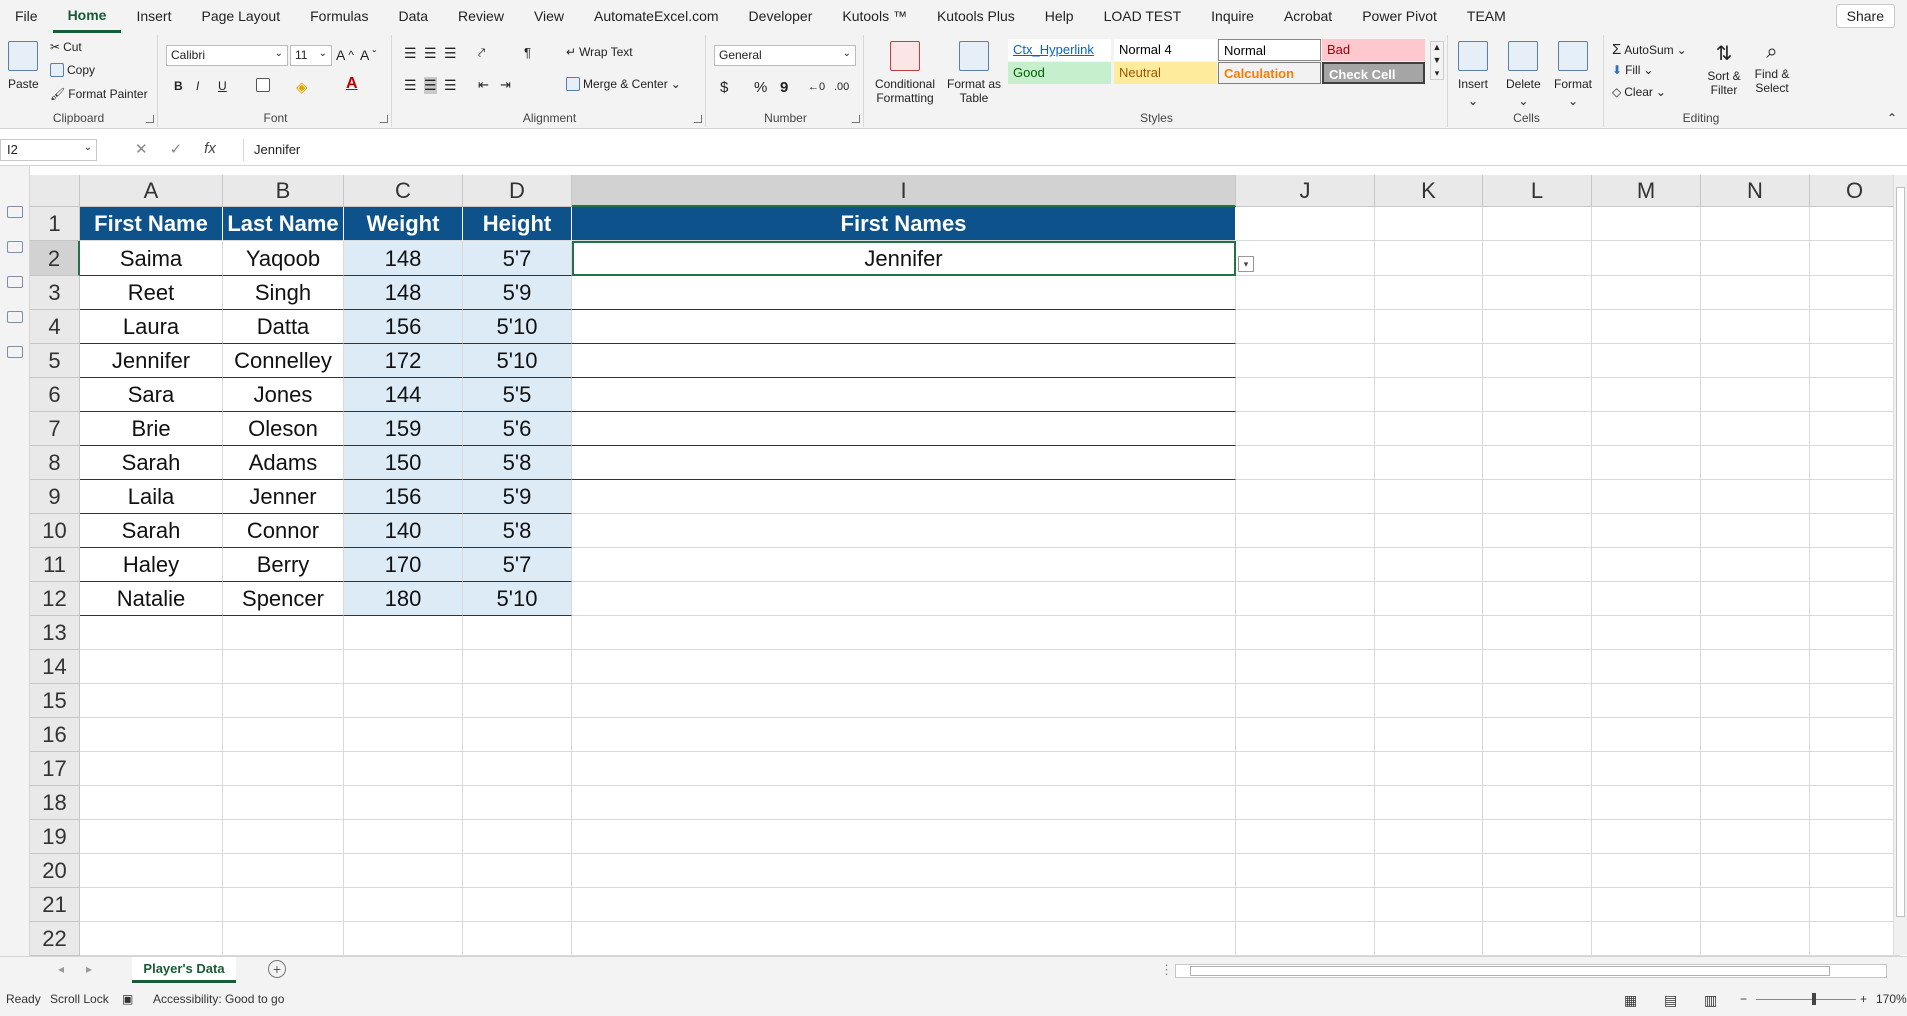  I want to click on row-header-1: 1, so click(55, 224).